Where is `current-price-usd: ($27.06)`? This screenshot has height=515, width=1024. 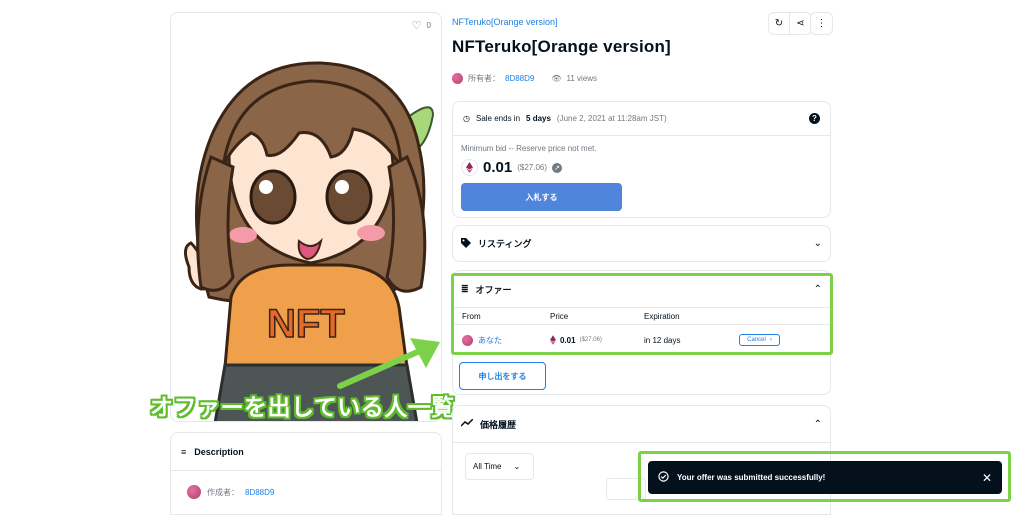 current-price-usd: ($27.06) is located at coordinates (532, 167).